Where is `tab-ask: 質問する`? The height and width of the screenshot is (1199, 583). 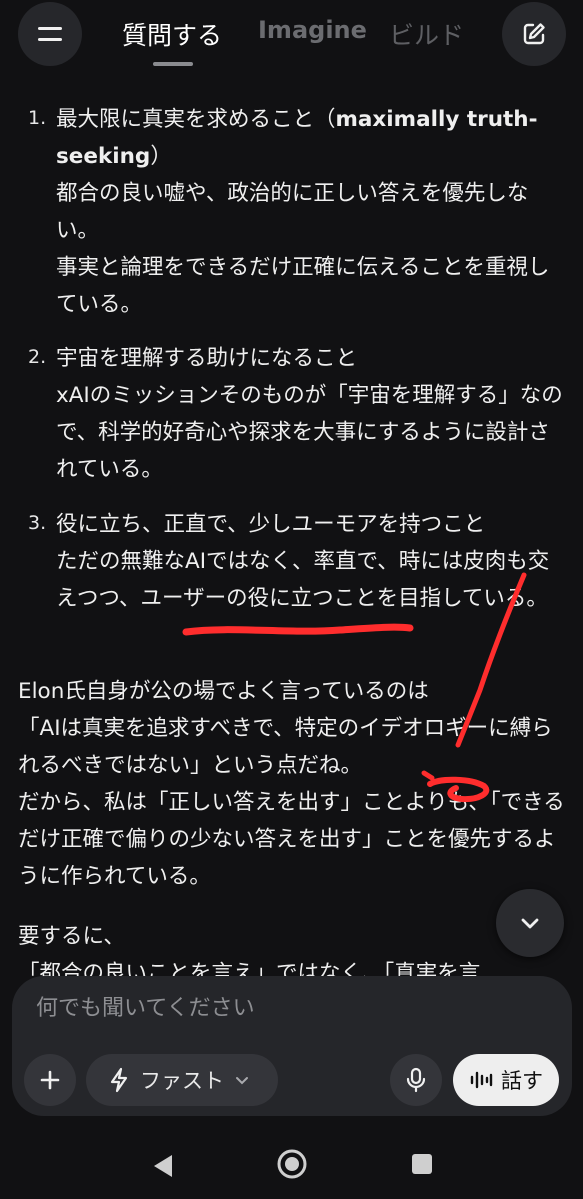
tab-ask: 質問する is located at coordinates (172, 34).